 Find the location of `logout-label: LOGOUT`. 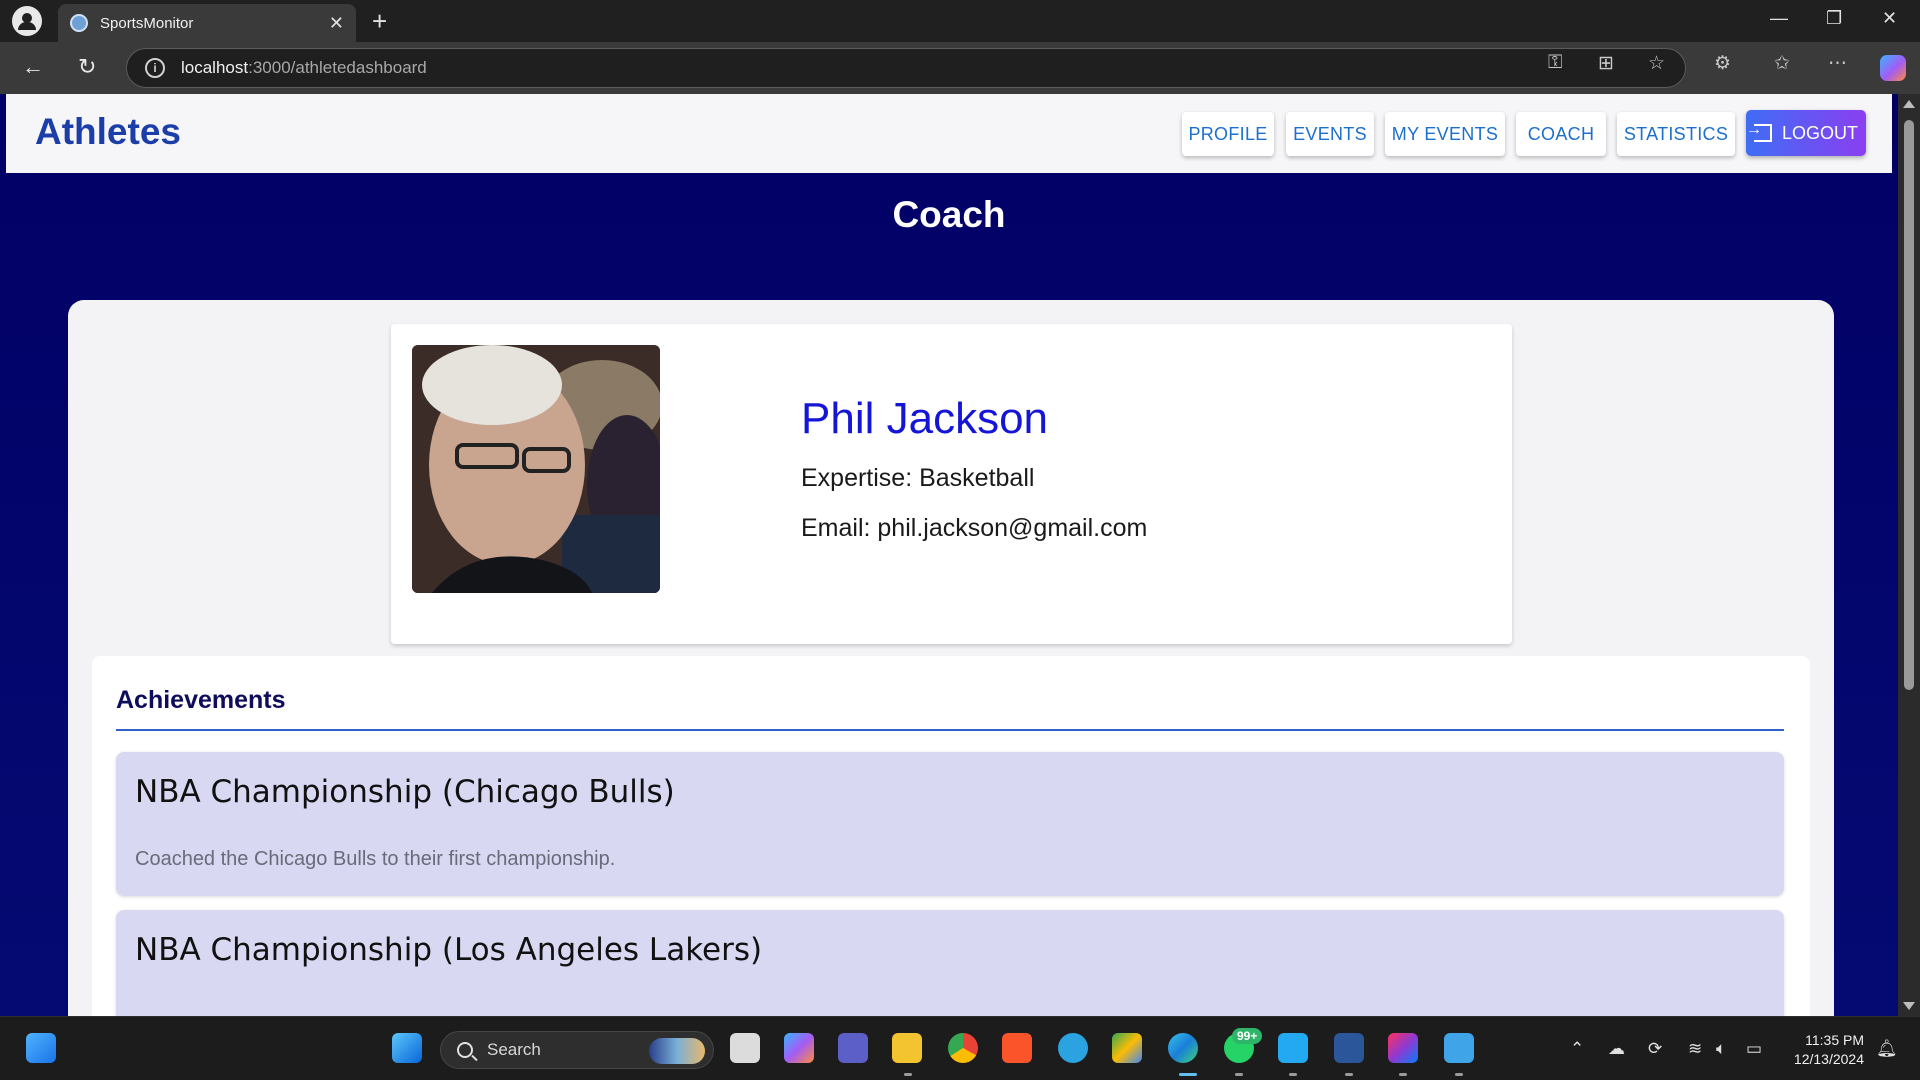

logout-label: LOGOUT is located at coordinates (1819, 132).